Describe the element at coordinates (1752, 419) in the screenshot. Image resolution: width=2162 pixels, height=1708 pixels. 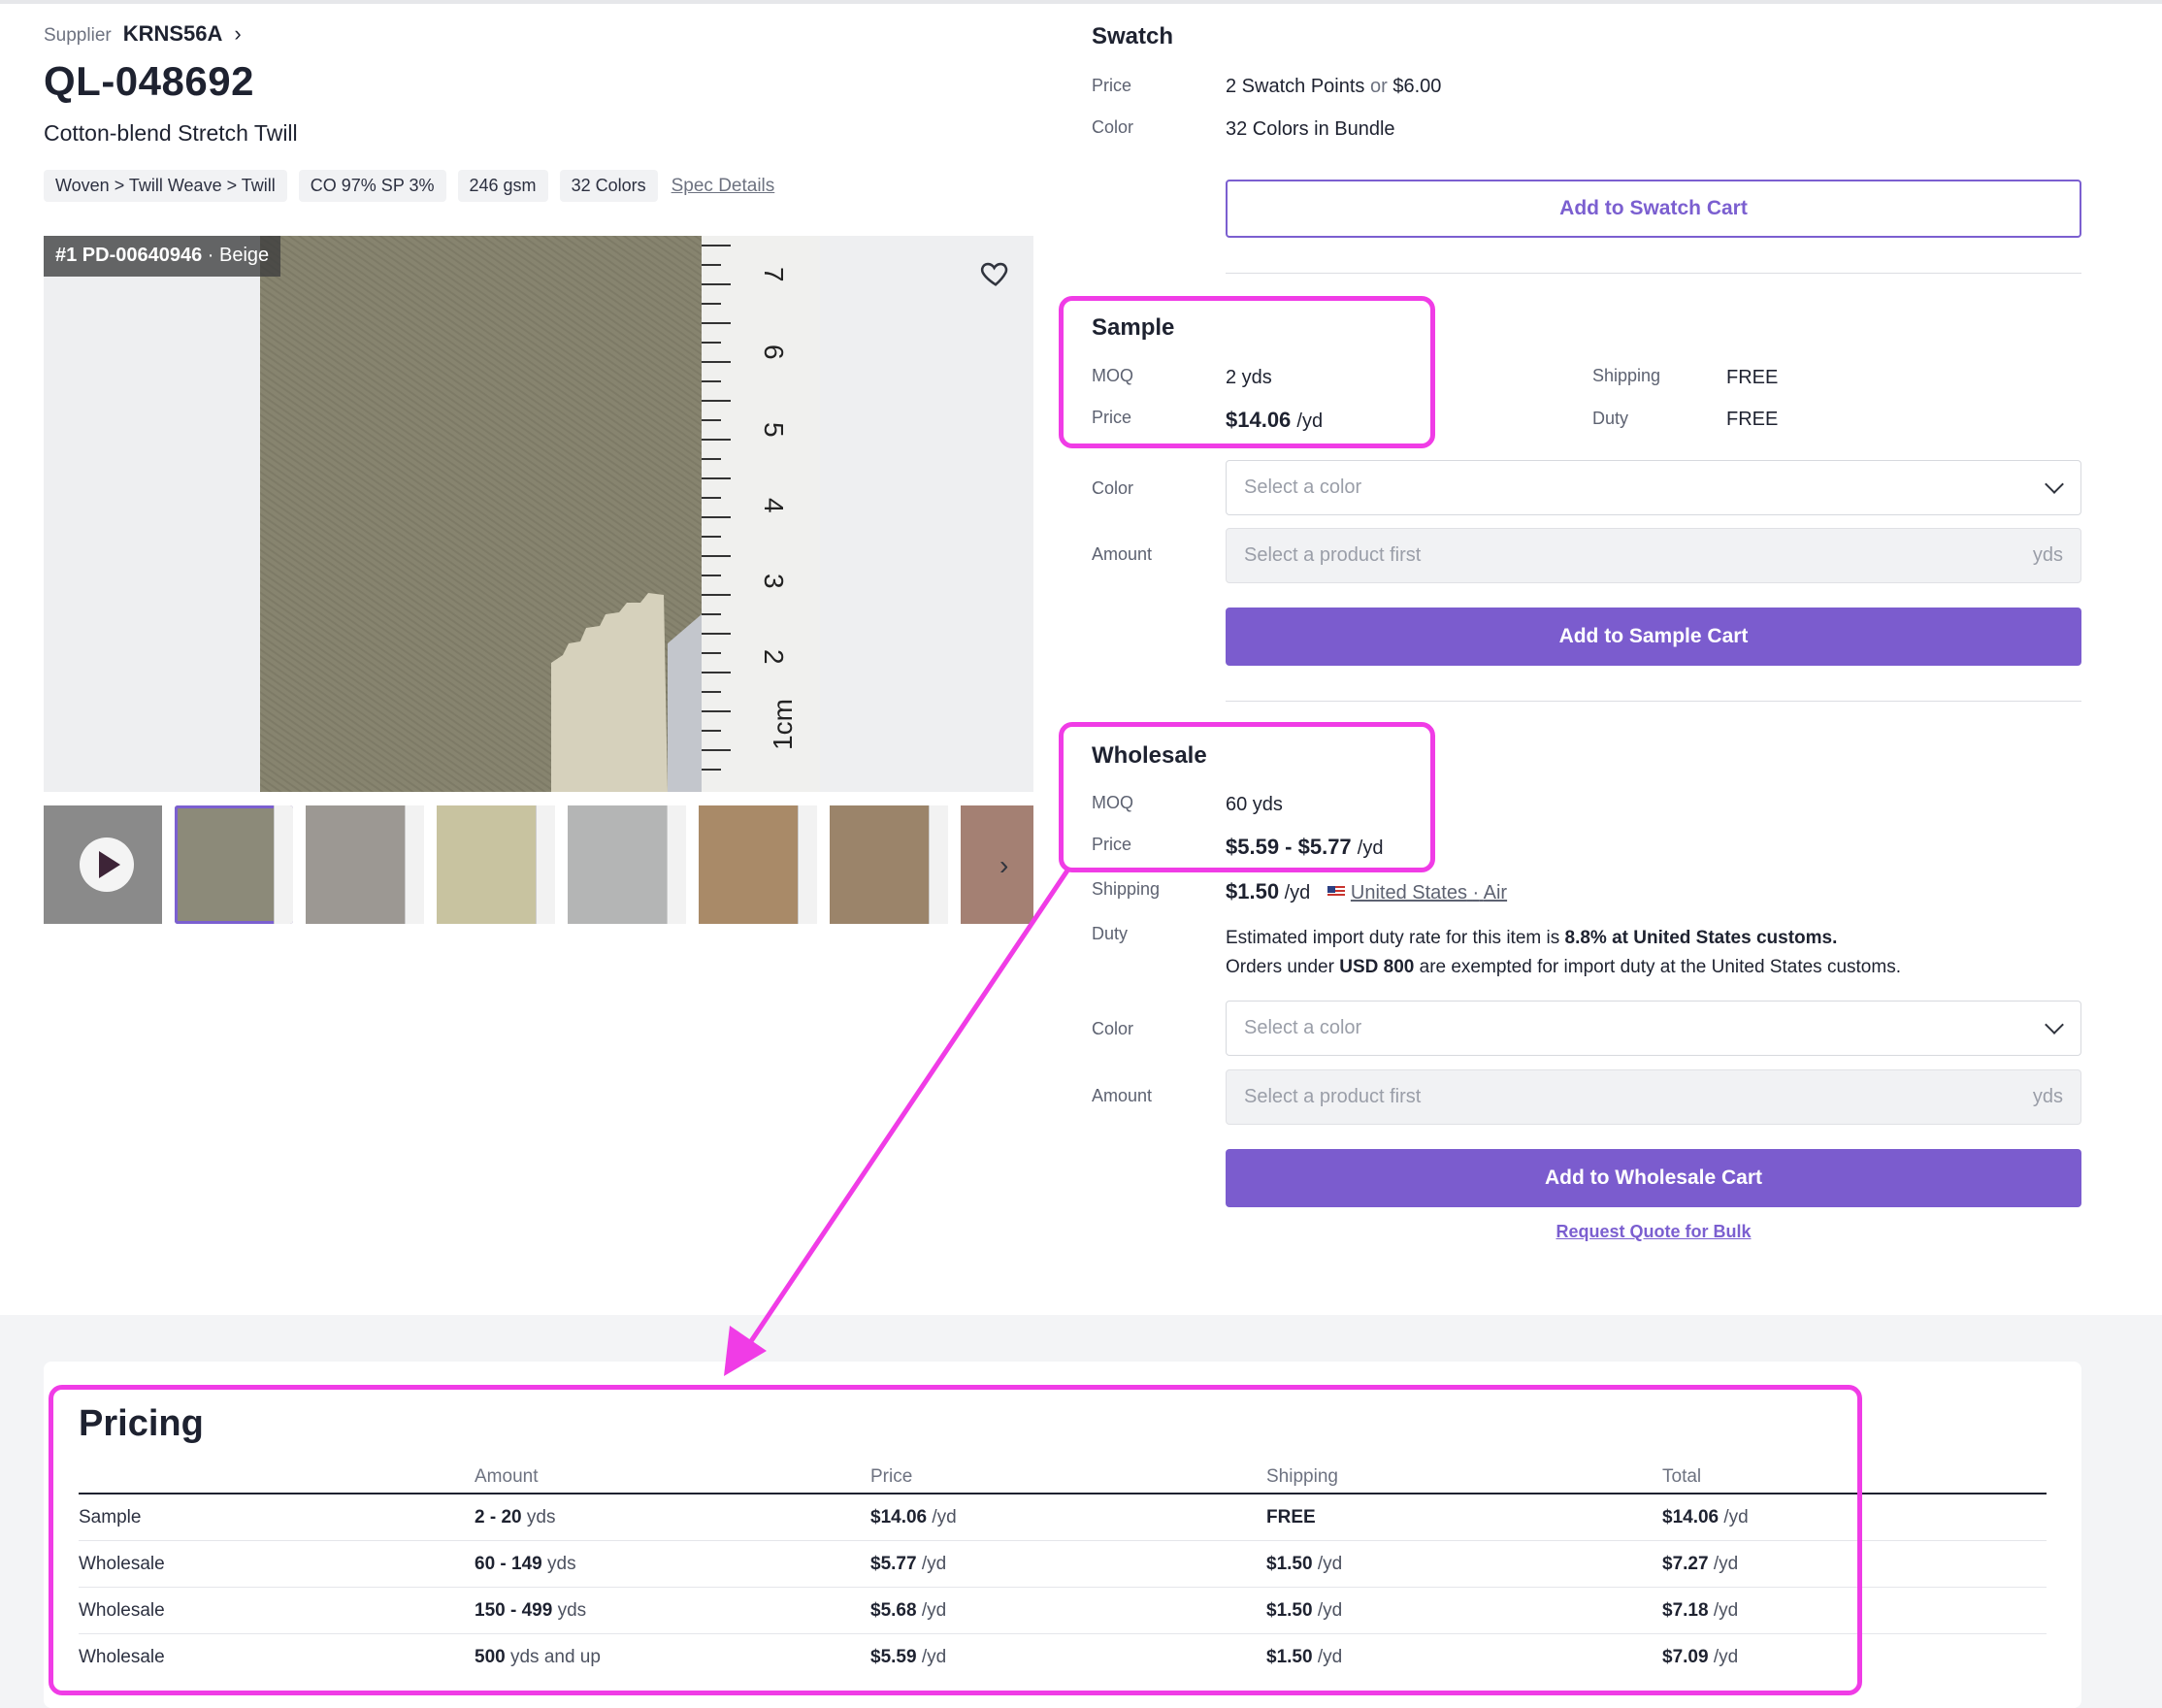
I see `sample-duty-value: FREE` at that location.